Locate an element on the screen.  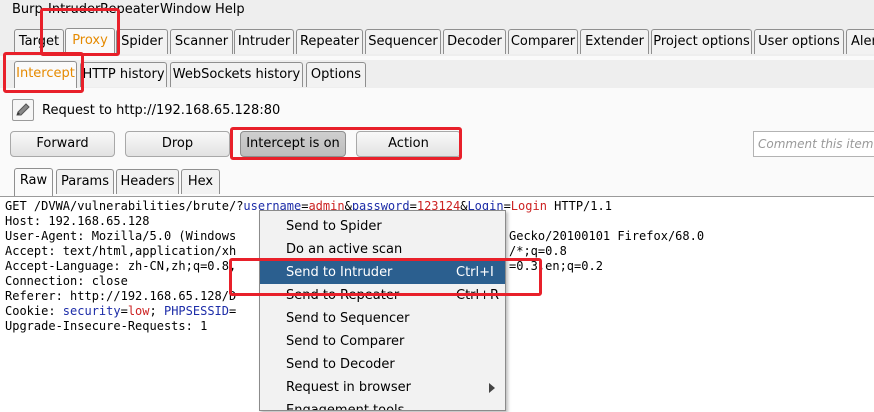
view-tab-bar: Raw Params Headers Hex is located at coordinates (437, 182).